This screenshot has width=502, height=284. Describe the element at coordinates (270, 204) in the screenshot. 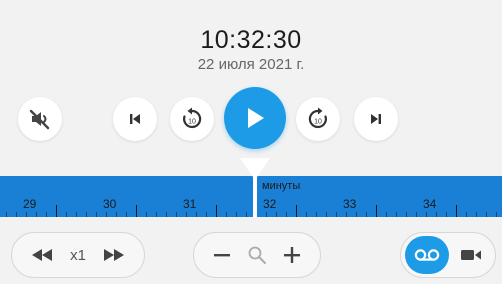

I see `timeline-tick-label: 32` at that location.